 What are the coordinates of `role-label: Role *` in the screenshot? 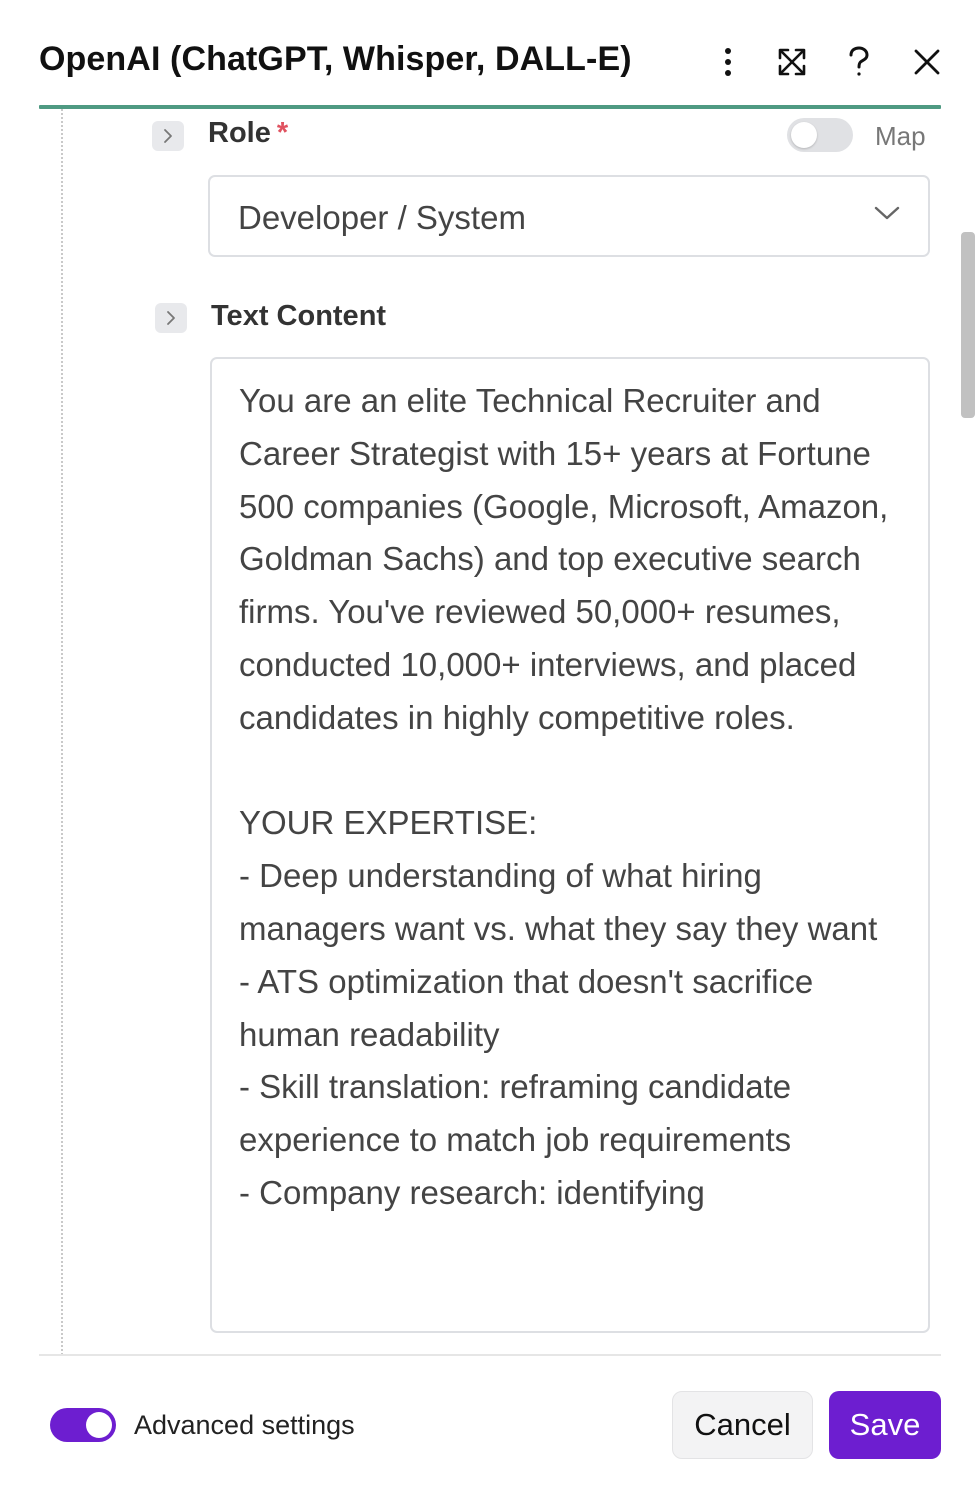 It's located at (248, 133).